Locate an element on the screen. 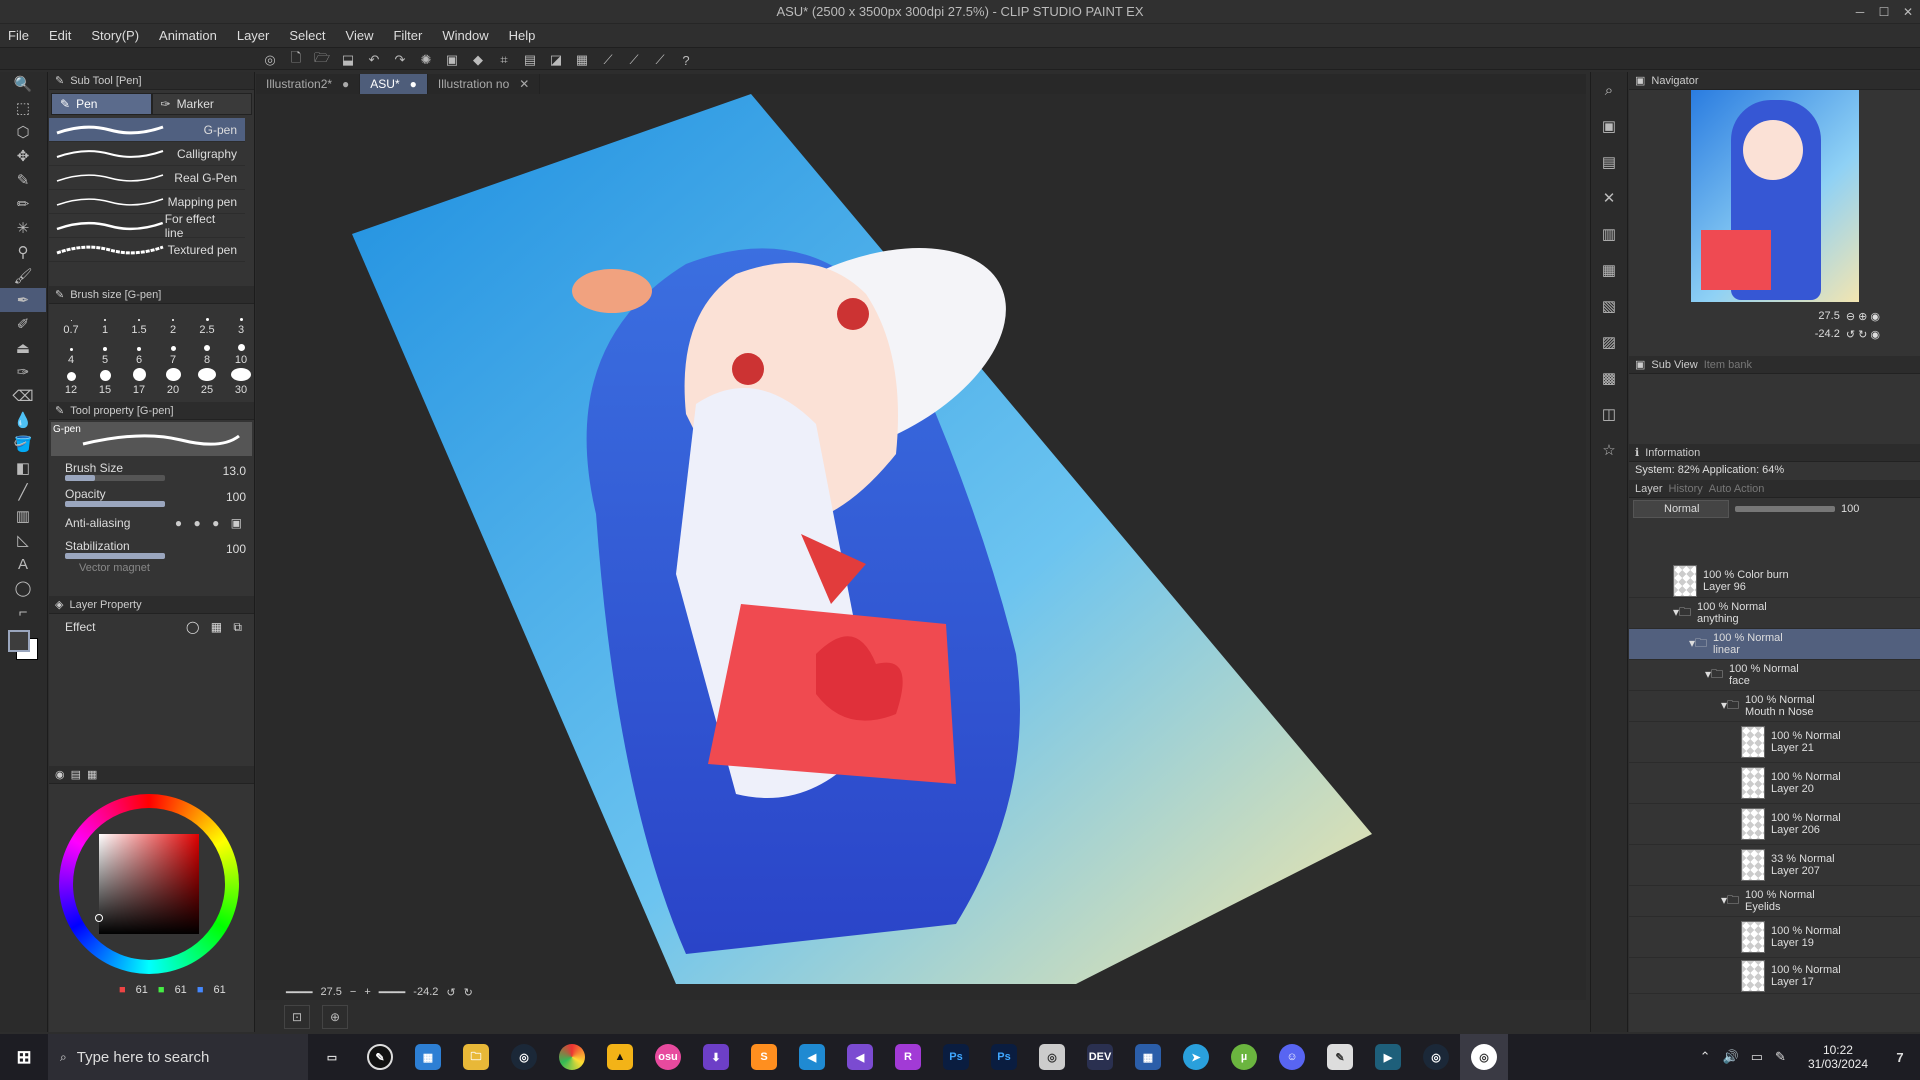 The width and height of the screenshot is (1920, 1080). terminal-icon: ▶ is located at coordinates (1388, 1057).